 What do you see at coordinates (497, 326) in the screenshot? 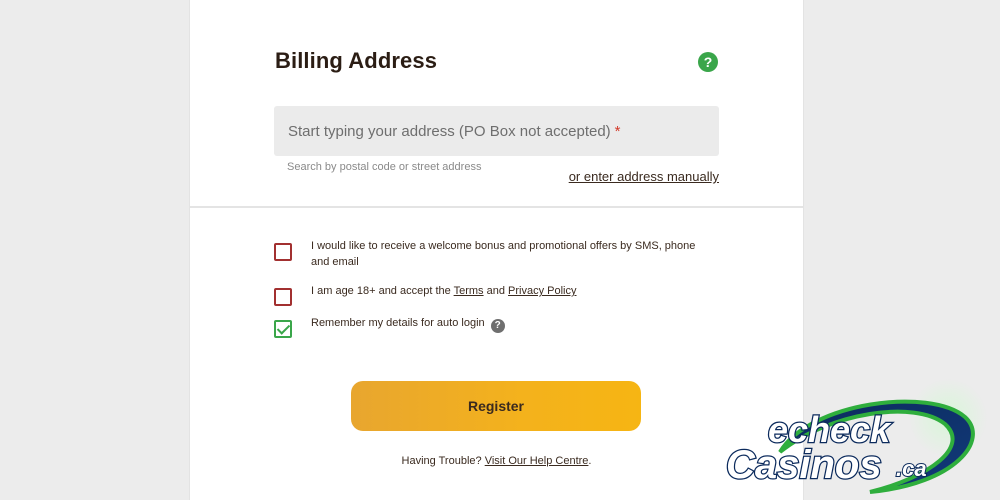
I see `auto-login-info-icon: ?` at bounding box center [497, 326].